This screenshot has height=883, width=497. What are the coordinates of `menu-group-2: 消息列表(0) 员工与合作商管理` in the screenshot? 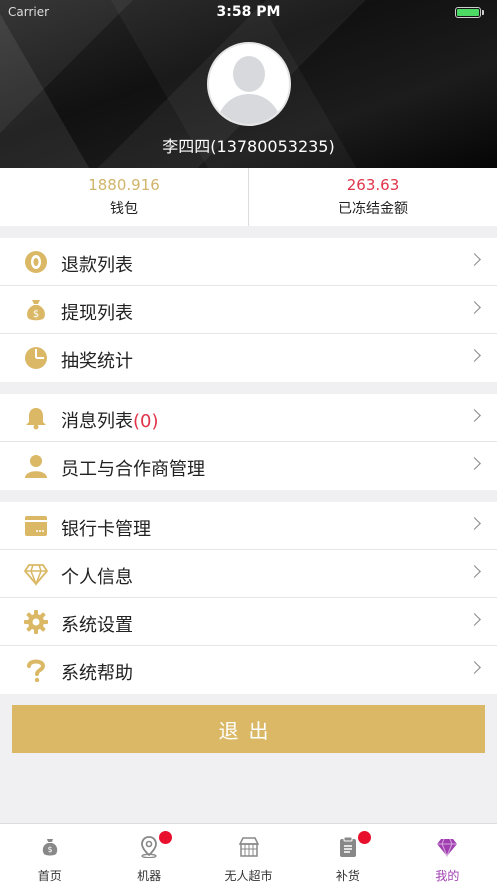 It's located at (248, 442).